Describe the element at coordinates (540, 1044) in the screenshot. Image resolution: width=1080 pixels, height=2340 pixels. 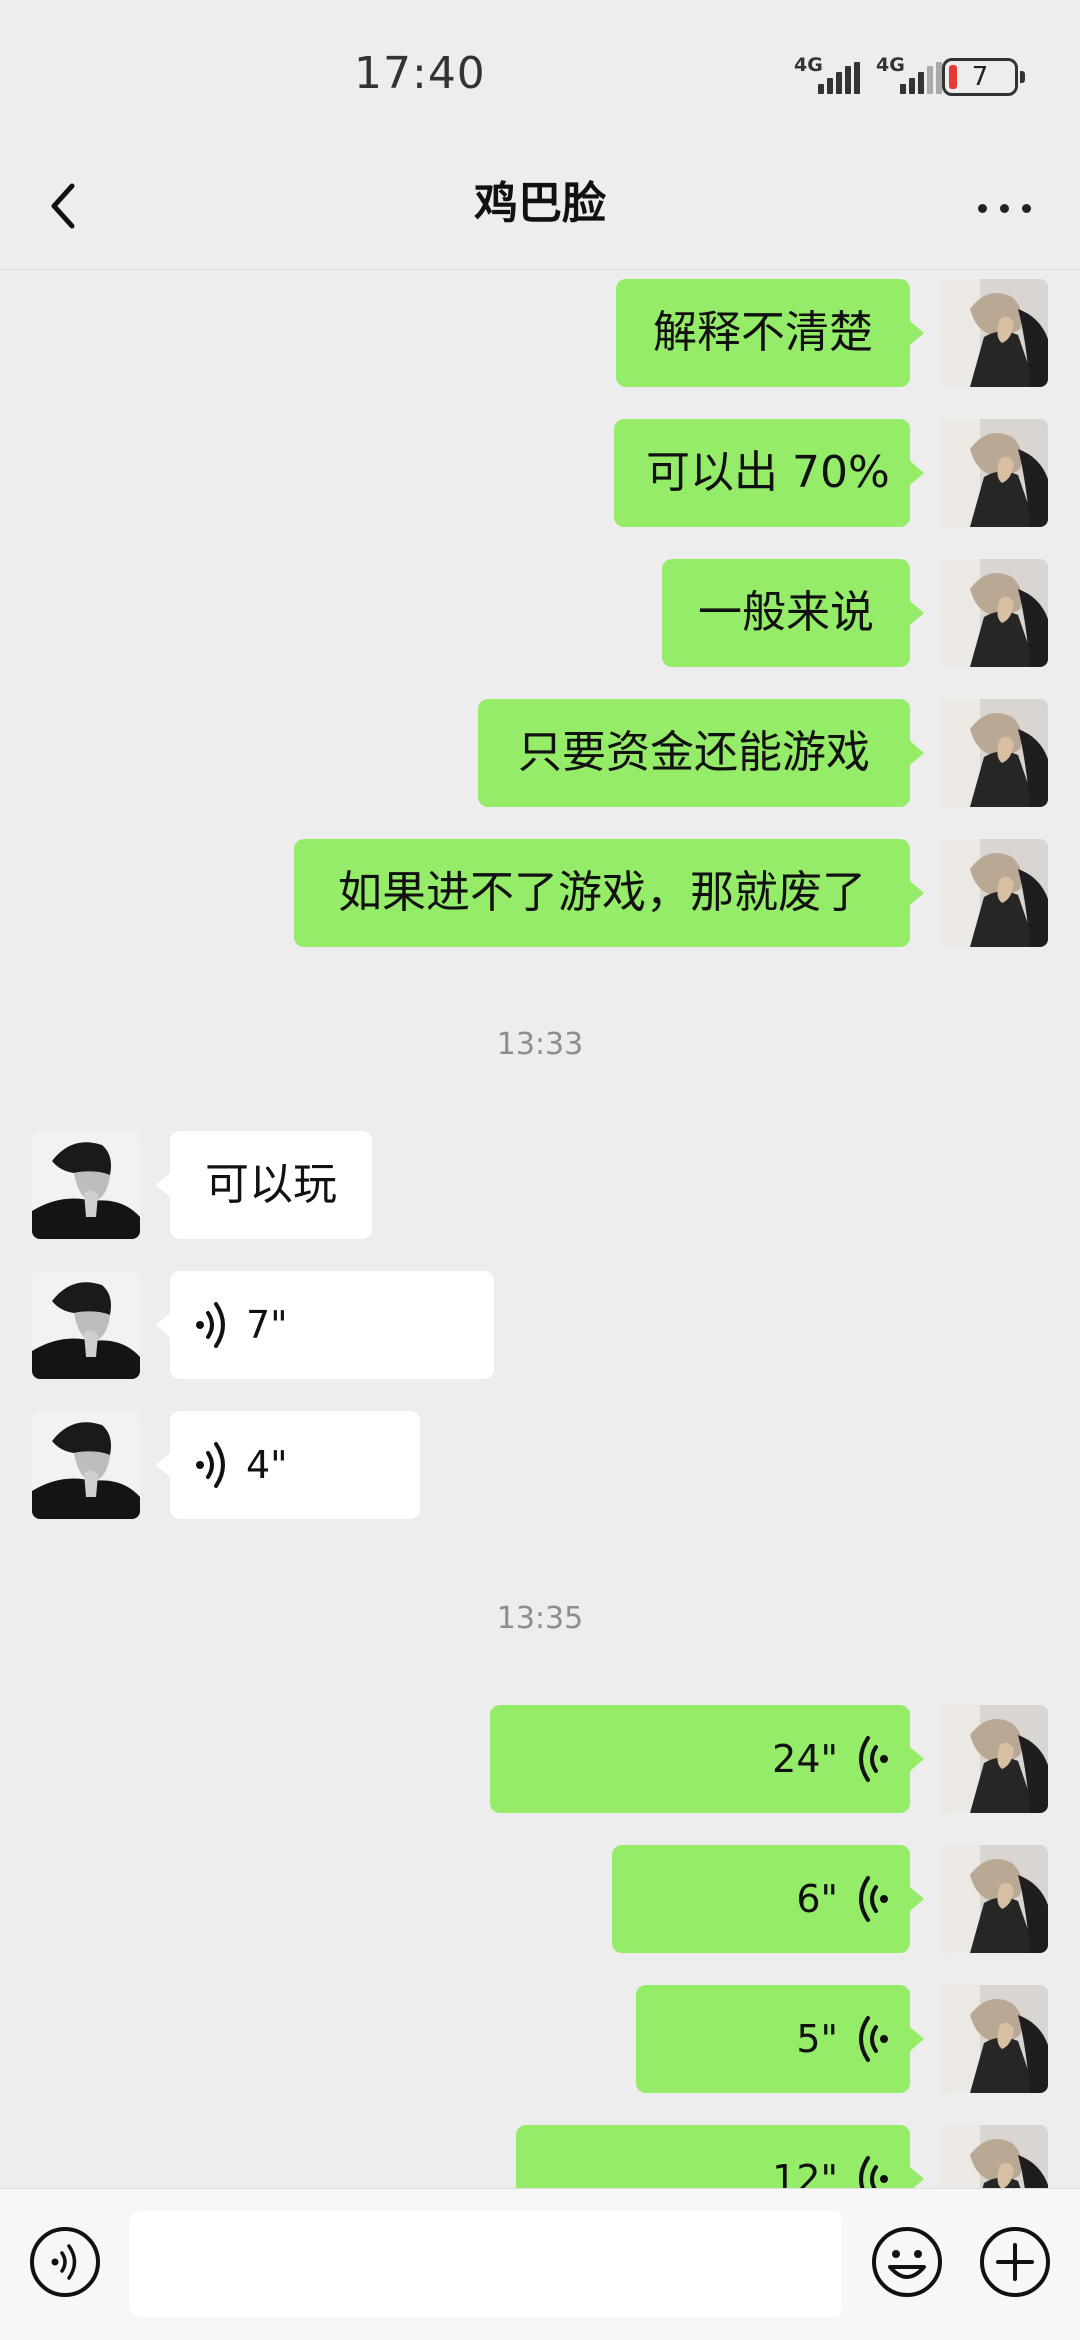
I see `timestamp: 13:33` at that location.